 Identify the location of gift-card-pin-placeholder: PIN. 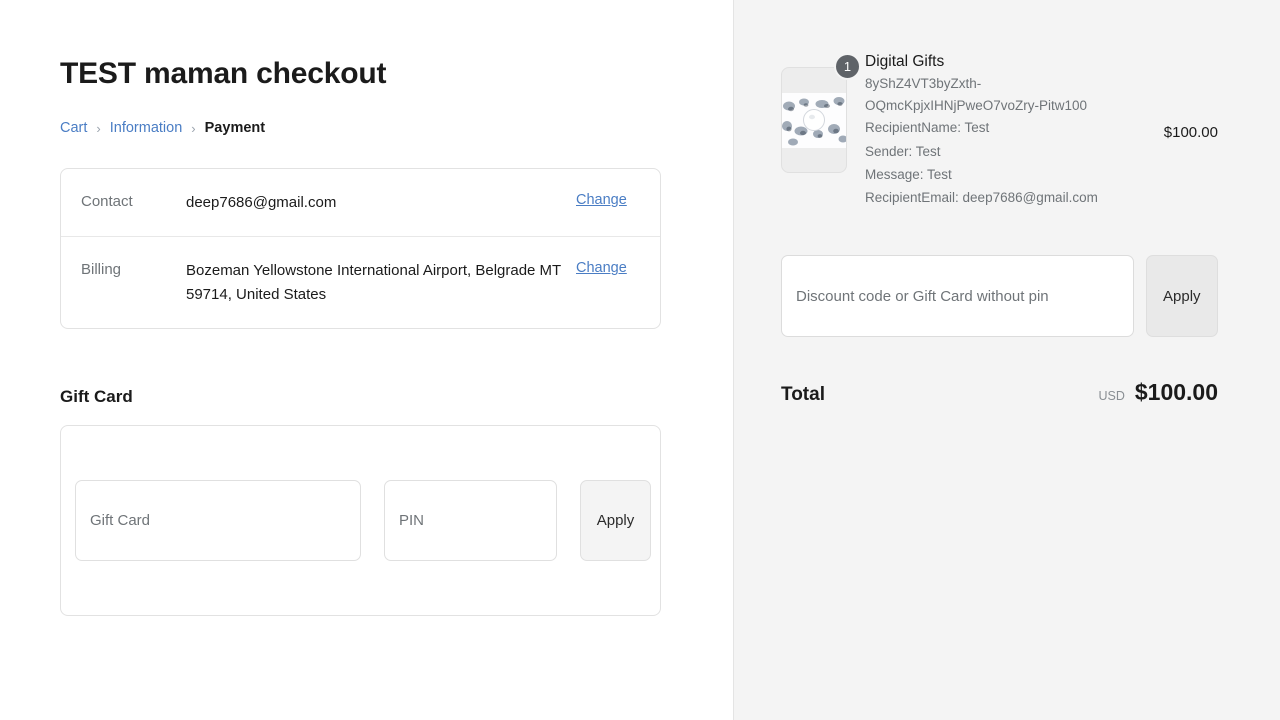
(412, 520).